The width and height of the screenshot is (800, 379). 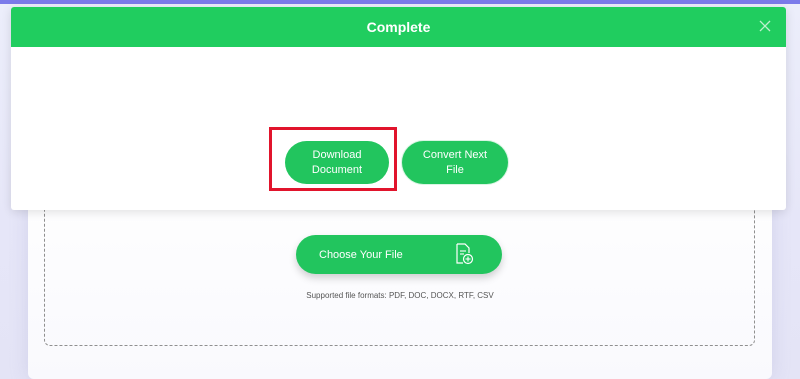 What do you see at coordinates (400, 2) in the screenshot?
I see `top-strip` at bounding box center [400, 2].